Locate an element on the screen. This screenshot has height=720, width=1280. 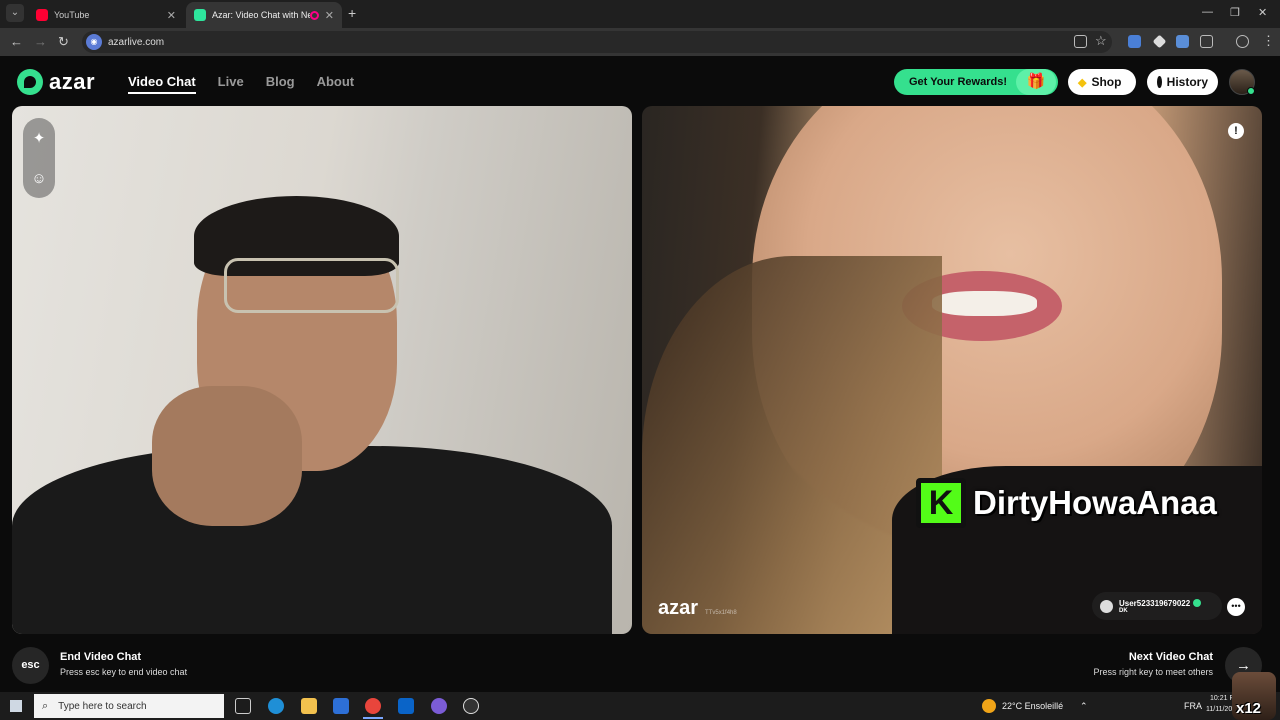
new-tab-icon: + is located at coordinates (352, 13).